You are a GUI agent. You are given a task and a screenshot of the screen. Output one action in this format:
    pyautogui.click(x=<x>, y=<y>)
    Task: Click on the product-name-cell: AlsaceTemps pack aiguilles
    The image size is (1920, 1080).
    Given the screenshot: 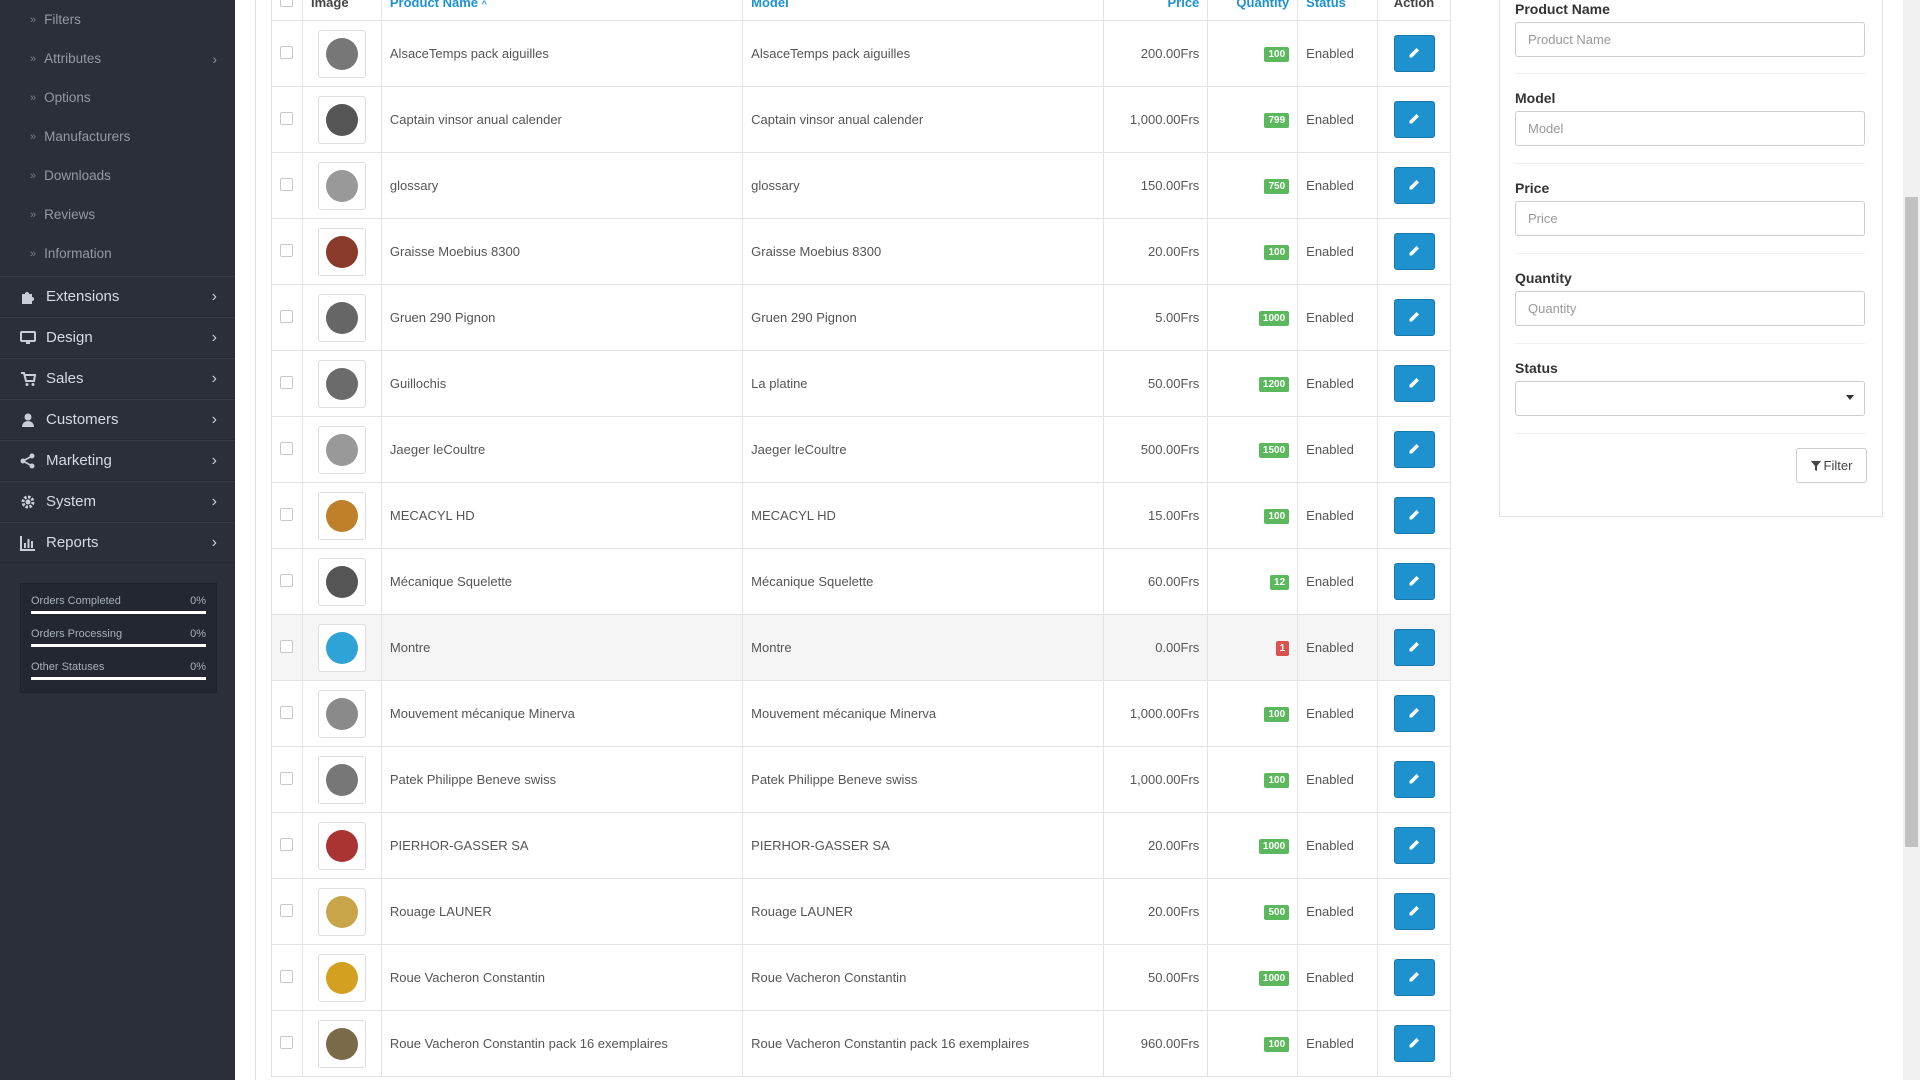 What is the action you would take?
    pyautogui.click(x=562, y=53)
    